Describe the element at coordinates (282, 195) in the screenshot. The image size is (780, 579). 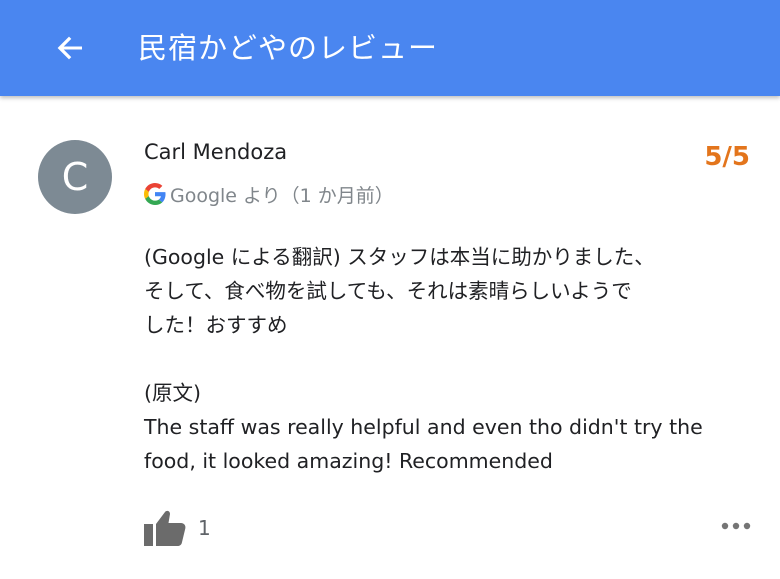
I see `source-text: Google より（1 か月前）` at that location.